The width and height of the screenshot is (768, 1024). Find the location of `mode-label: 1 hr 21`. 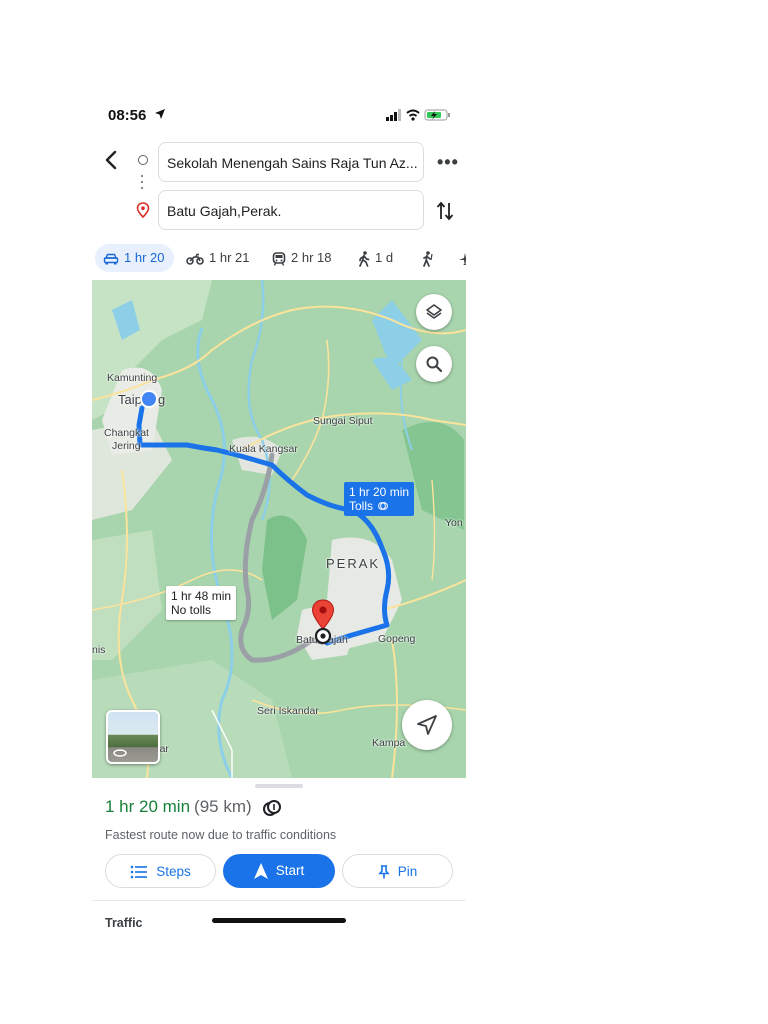

mode-label: 1 hr 21 is located at coordinates (229, 257).